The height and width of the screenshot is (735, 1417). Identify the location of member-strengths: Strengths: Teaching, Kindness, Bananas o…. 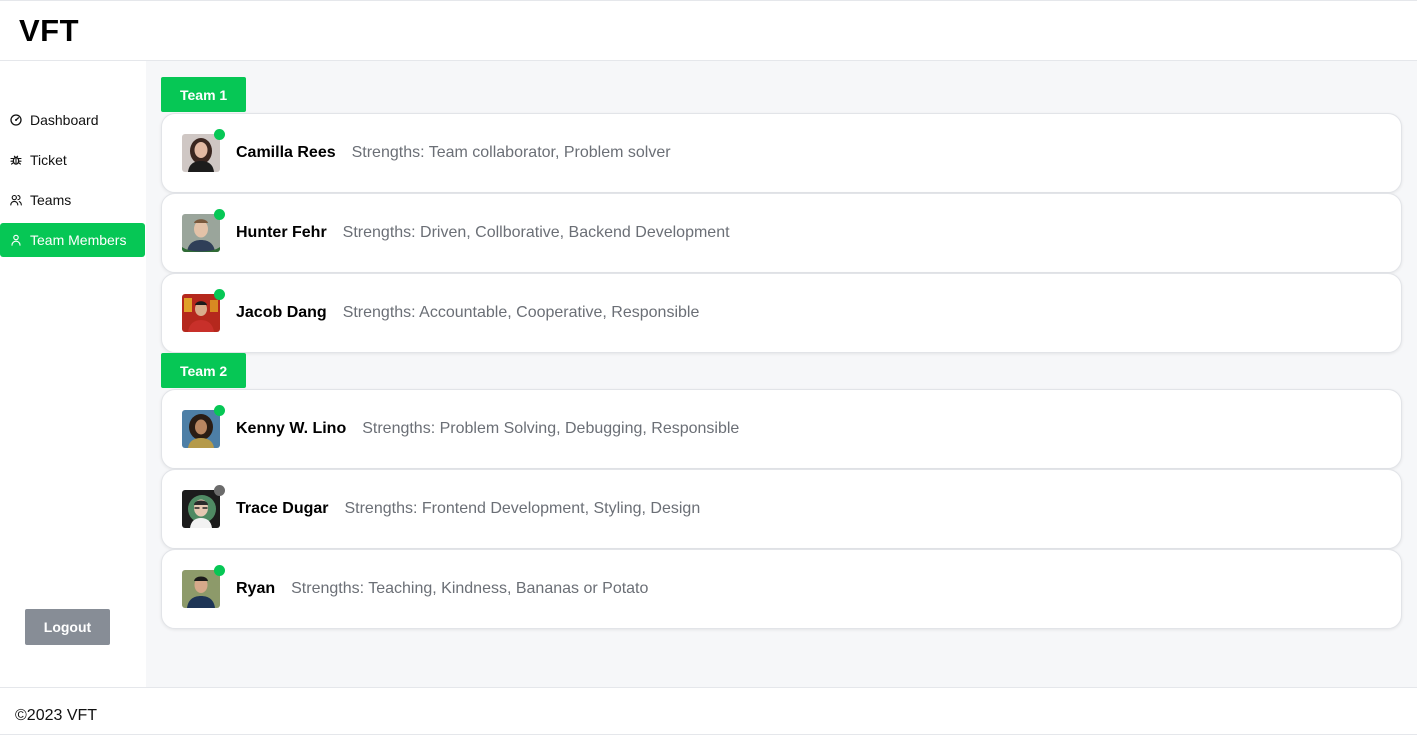
(470, 588).